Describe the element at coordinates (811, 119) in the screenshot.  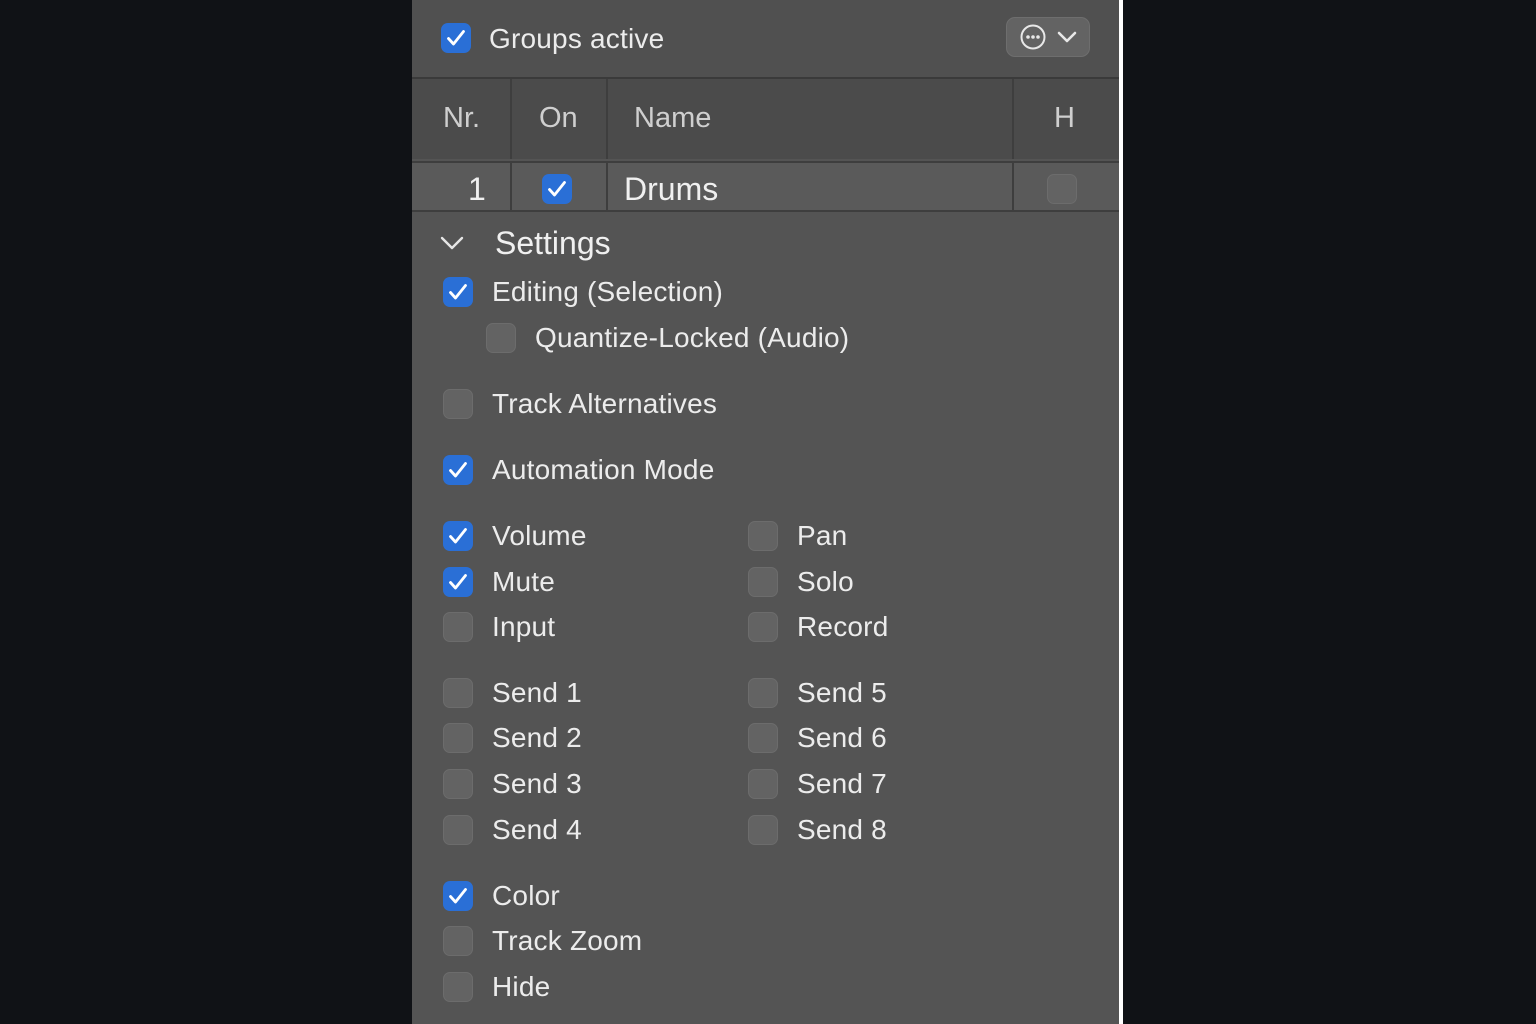
I see `column-header-name: Name` at that location.